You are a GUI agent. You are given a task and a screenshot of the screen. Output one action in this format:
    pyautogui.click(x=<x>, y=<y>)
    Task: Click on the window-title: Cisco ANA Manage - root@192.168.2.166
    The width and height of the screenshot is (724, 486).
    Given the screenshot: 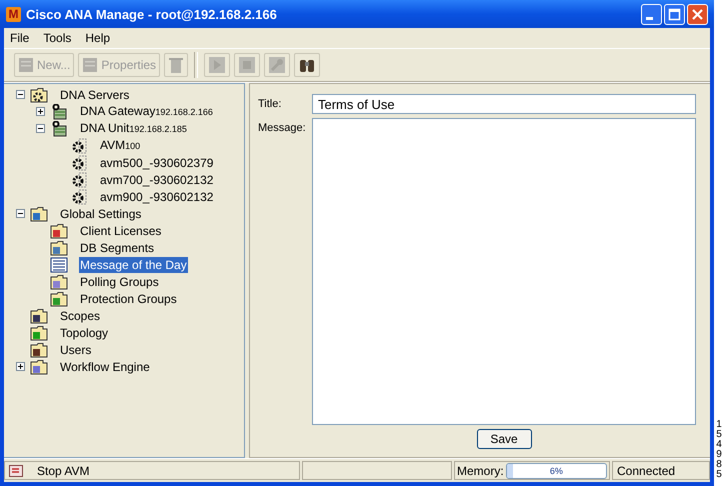 What is the action you would take?
    pyautogui.click(x=152, y=14)
    